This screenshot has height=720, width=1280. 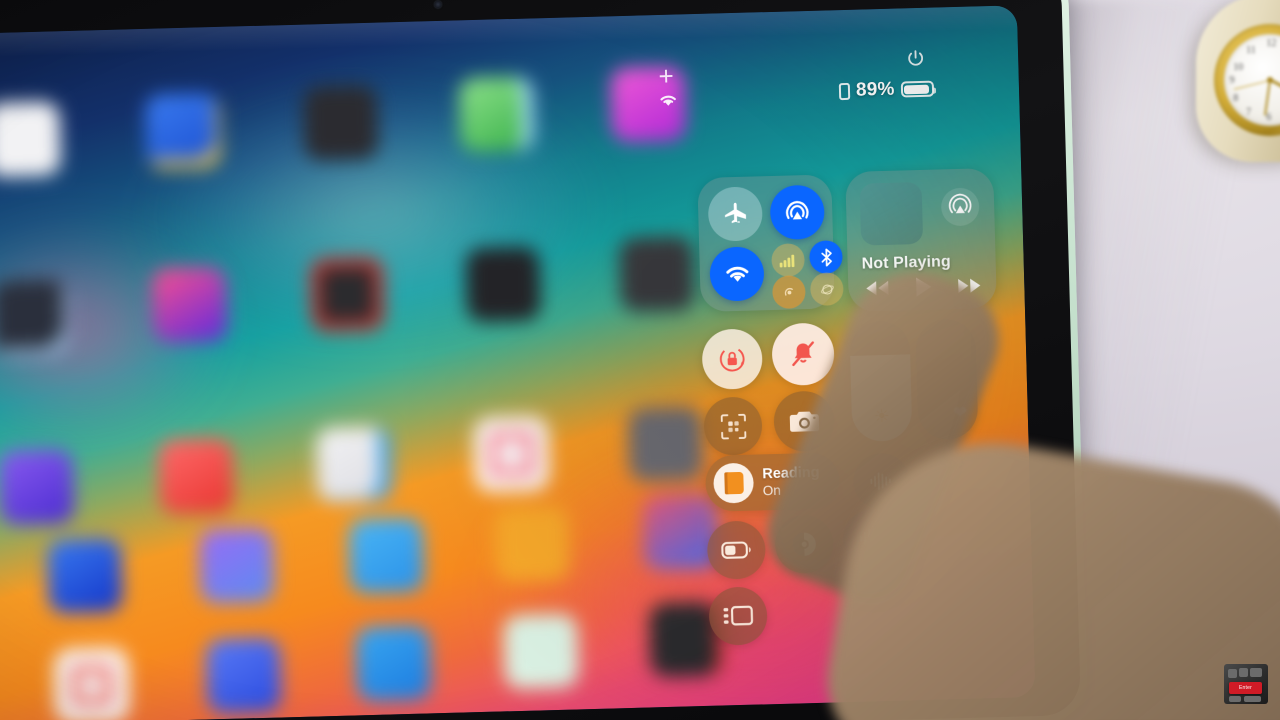 I want to click on personal-hotspot-toggle, so click(x=788, y=292).